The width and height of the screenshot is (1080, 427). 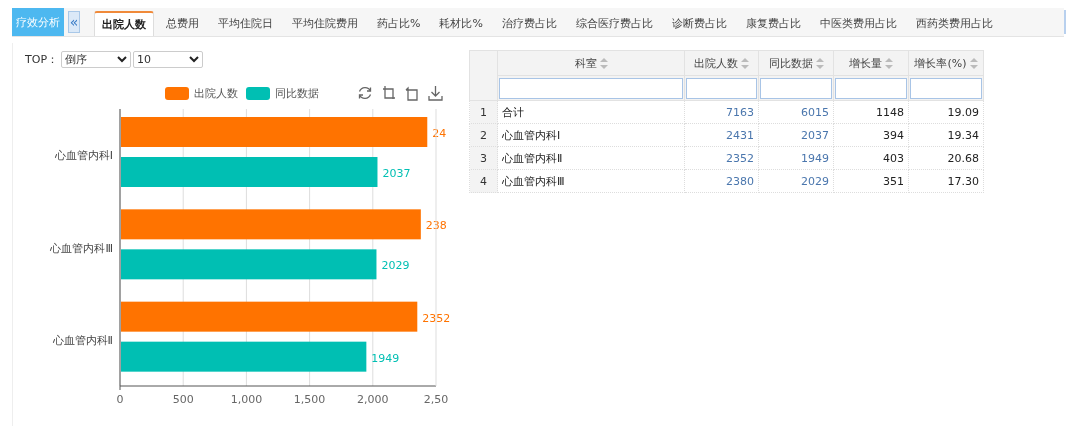 I want to click on column-header: 增长率(%), so click(x=946, y=63).